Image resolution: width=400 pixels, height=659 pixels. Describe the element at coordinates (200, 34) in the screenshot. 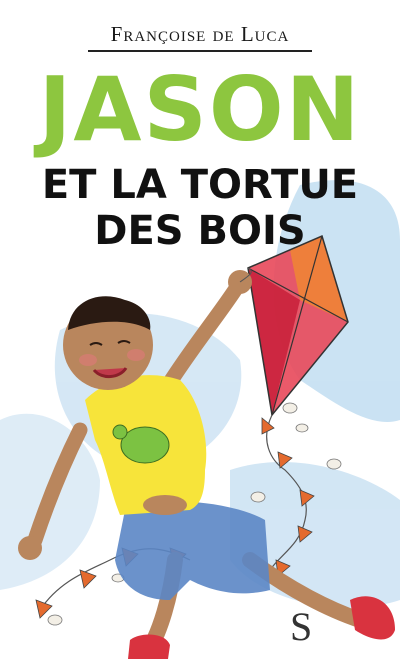

I see `author-name: Françoise de Luca` at that location.